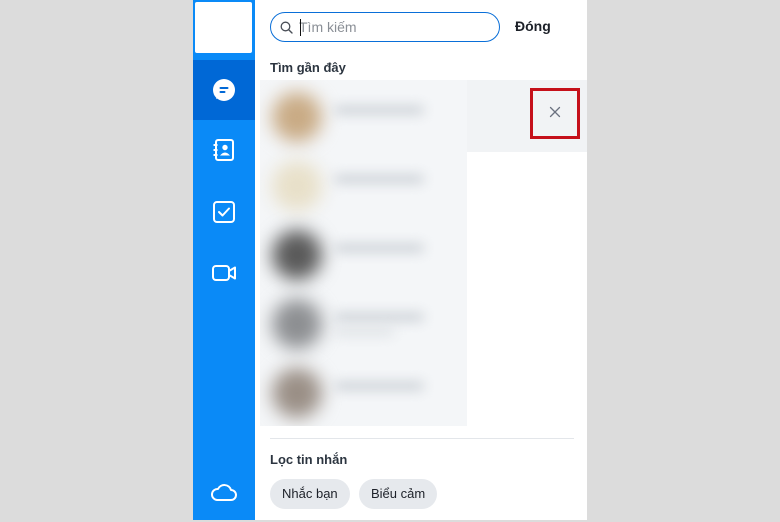 This screenshot has height=522, width=780. What do you see at coordinates (398, 494) in the screenshot?
I see `filter-chip-reactions: Biểu cảm` at bounding box center [398, 494].